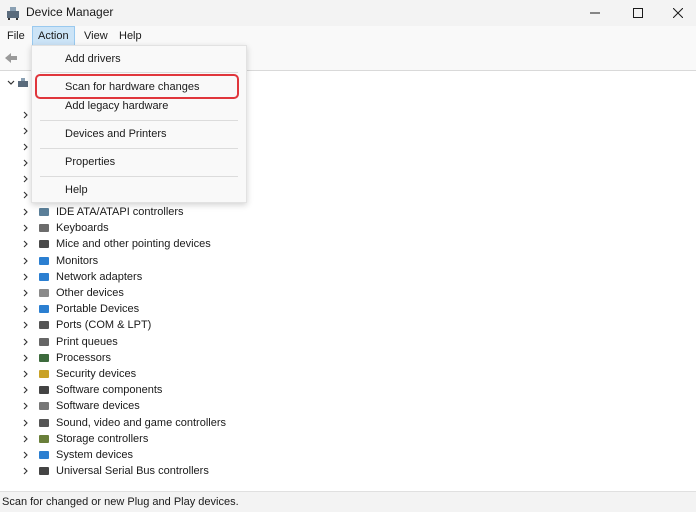 The height and width of the screenshot is (512, 696). Describe the element at coordinates (348, 228) in the screenshot. I see `tree-row: Keyboards` at that location.